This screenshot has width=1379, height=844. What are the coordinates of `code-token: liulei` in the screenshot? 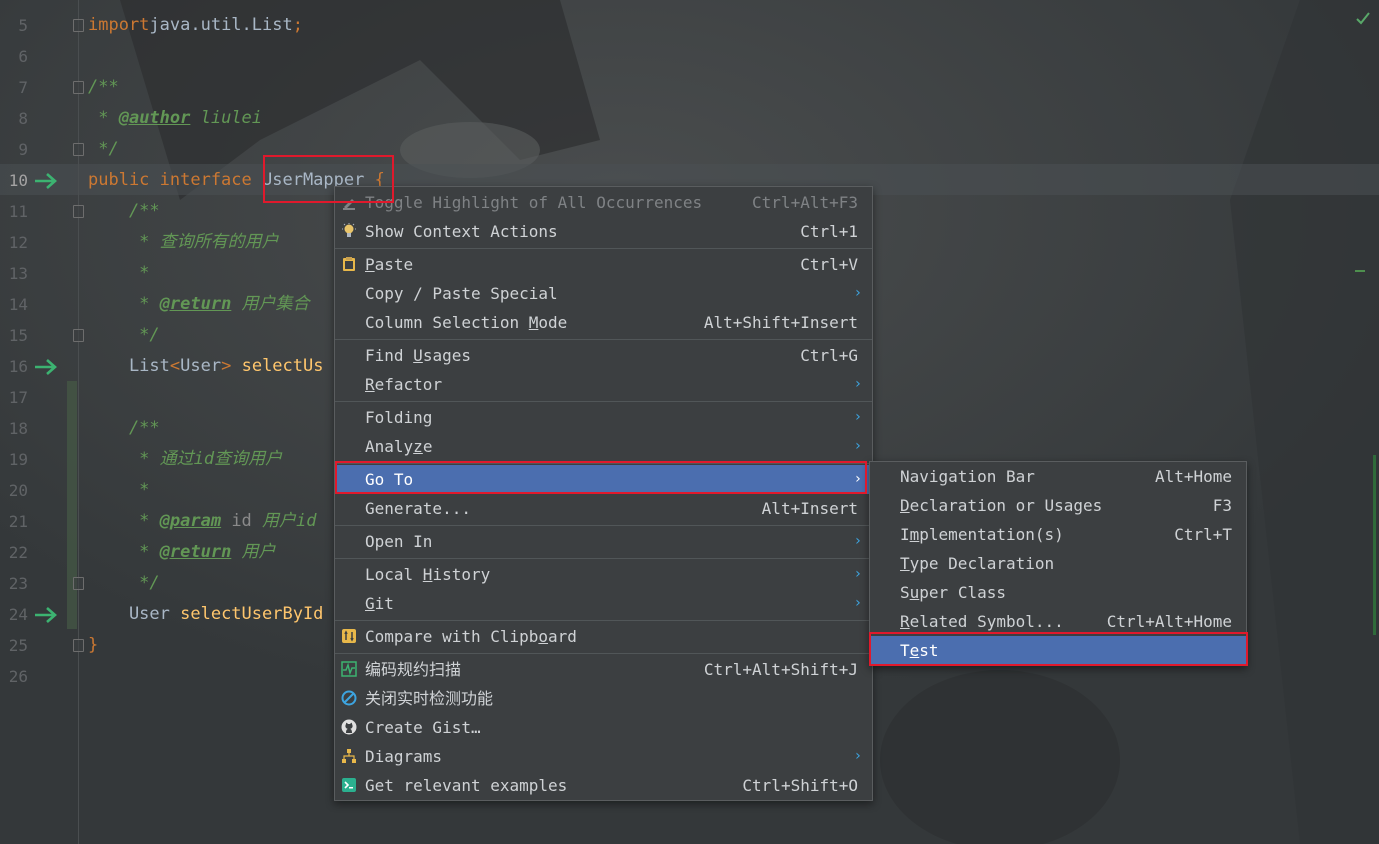 It's located at (226, 118).